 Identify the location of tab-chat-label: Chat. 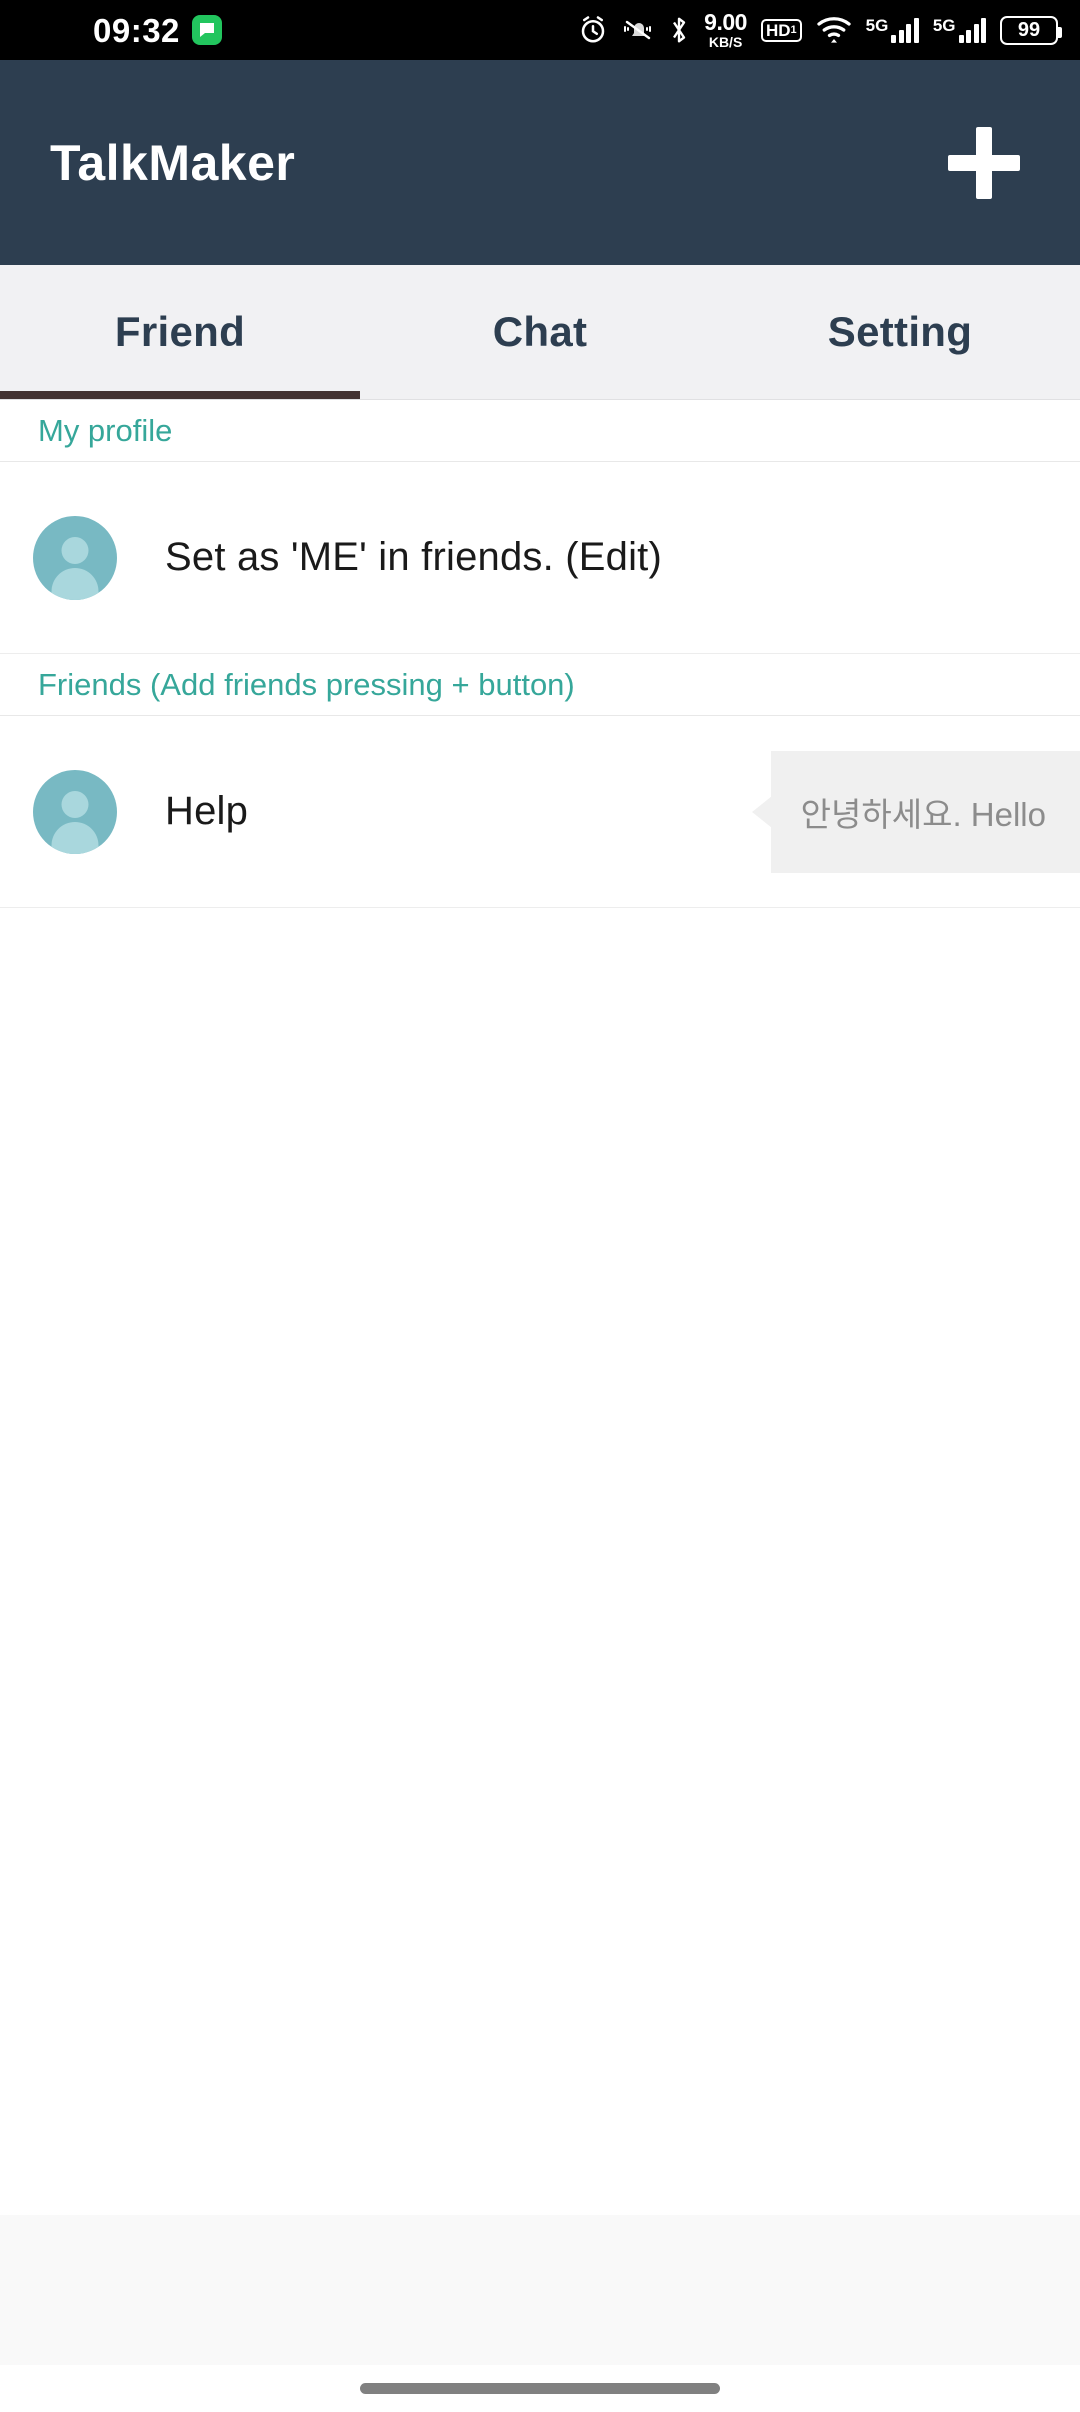
(540, 331).